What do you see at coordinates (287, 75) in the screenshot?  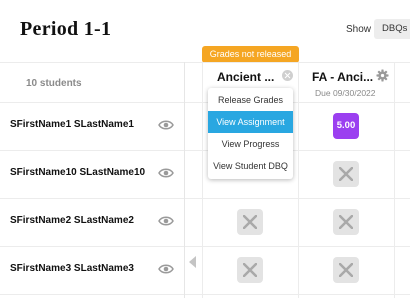 I see `close-icon` at bounding box center [287, 75].